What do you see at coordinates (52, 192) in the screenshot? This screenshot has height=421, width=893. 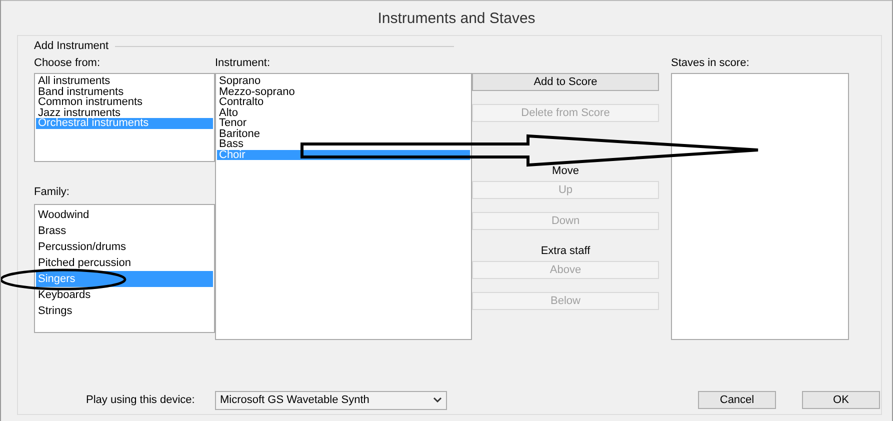 I see `field-label: Family:` at bounding box center [52, 192].